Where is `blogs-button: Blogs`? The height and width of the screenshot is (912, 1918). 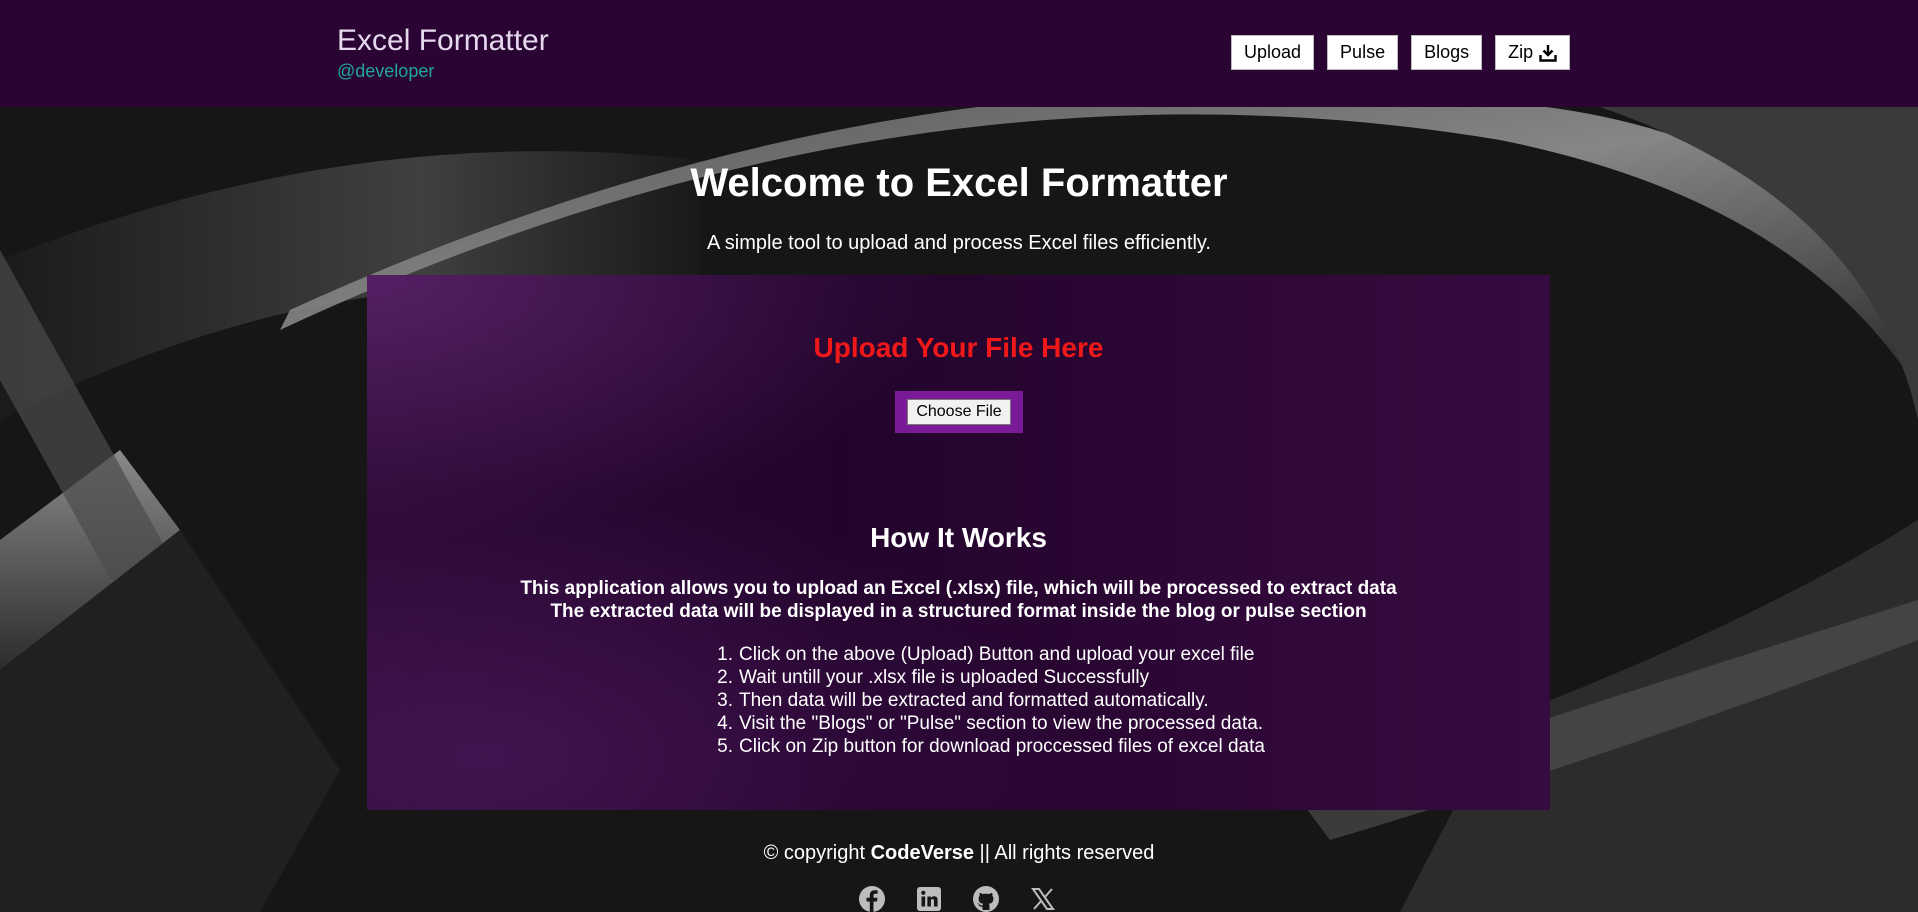
blogs-button: Blogs is located at coordinates (1447, 52).